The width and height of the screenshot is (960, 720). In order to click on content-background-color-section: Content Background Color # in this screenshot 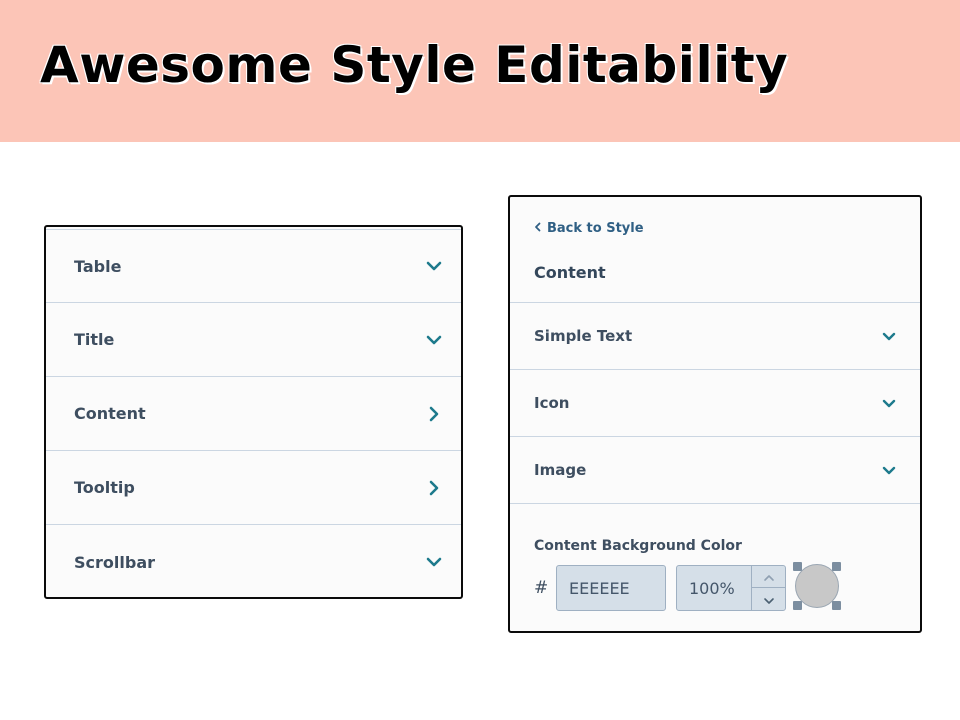, I will do `click(715, 567)`.